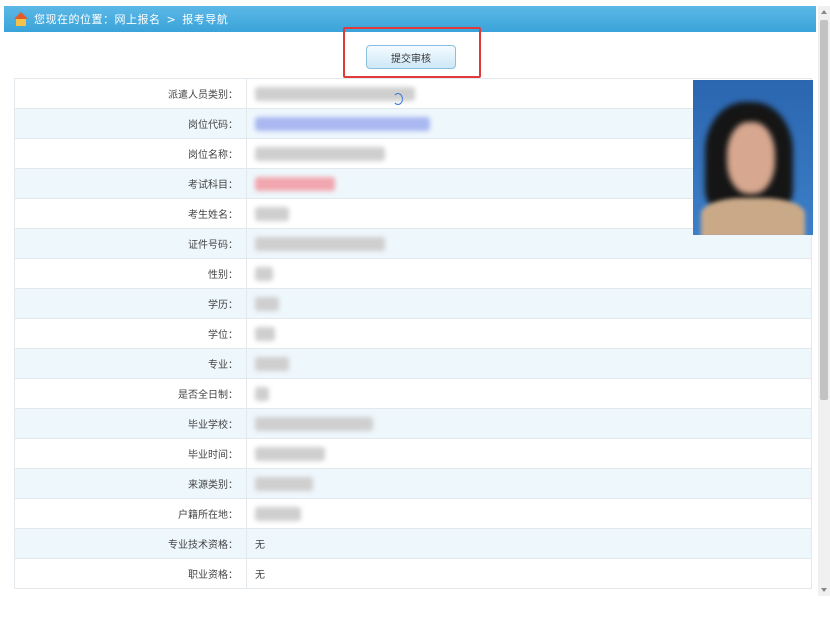 This screenshot has height=623, width=830. What do you see at coordinates (130, 363) in the screenshot?
I see `field-label: 专业：` at bounding box center [130, 363].